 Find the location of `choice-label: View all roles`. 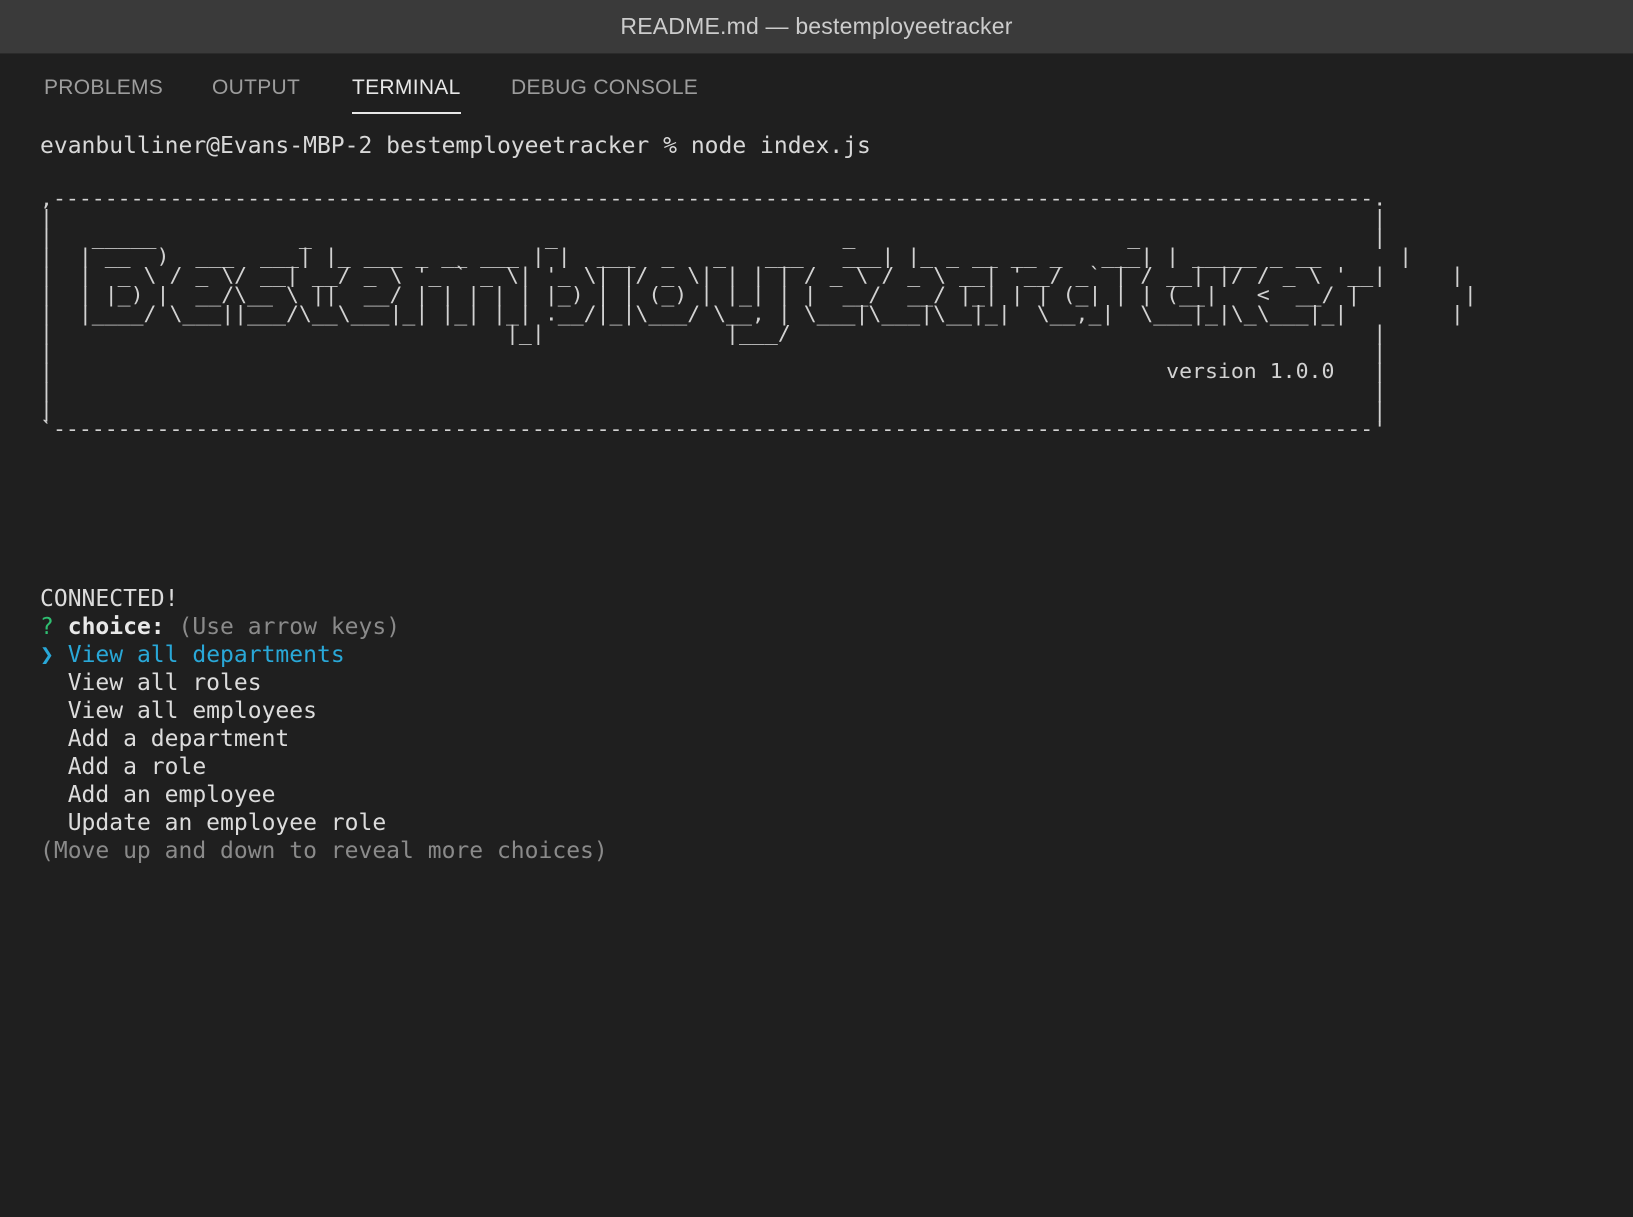

choice-label: View all roles is located at coordinates (164, 683).